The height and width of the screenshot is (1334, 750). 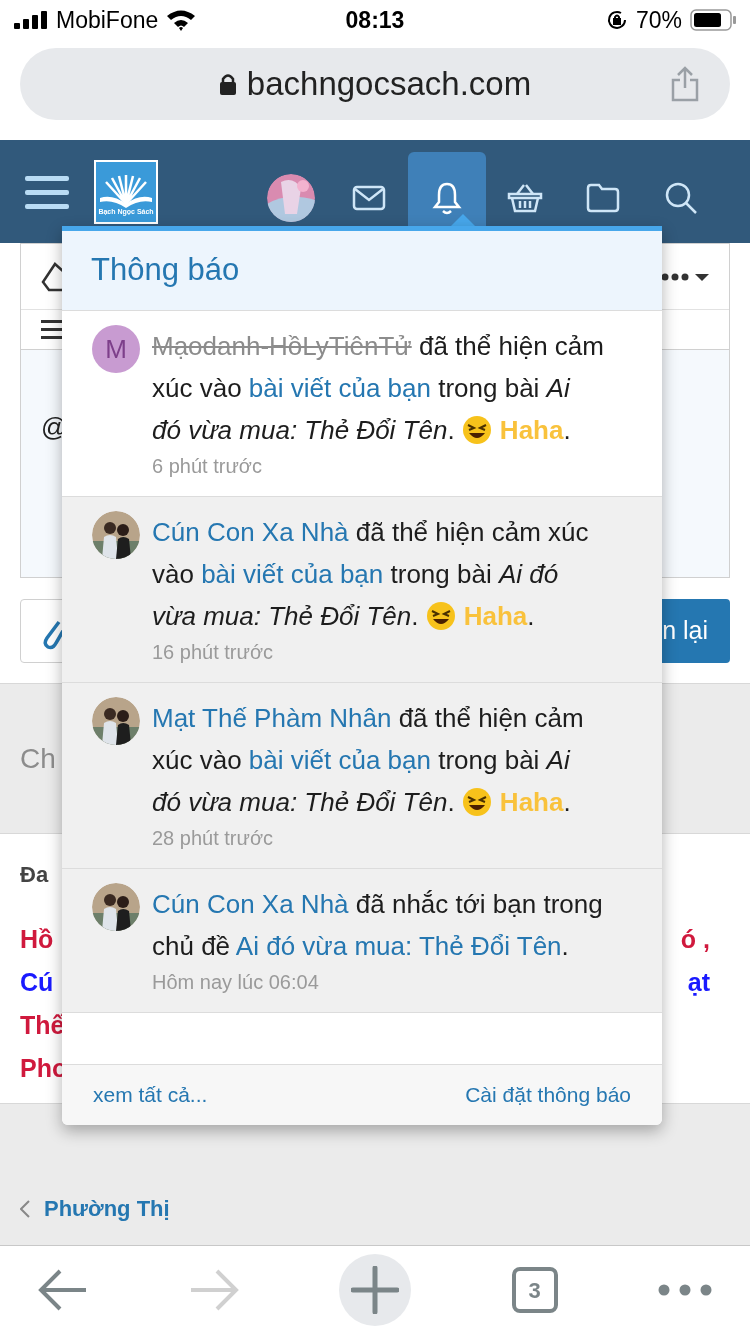 What do you see at coordinates (31, 20) in the screenshot?
I see `signal-icon` at bounding box center [31, 20].